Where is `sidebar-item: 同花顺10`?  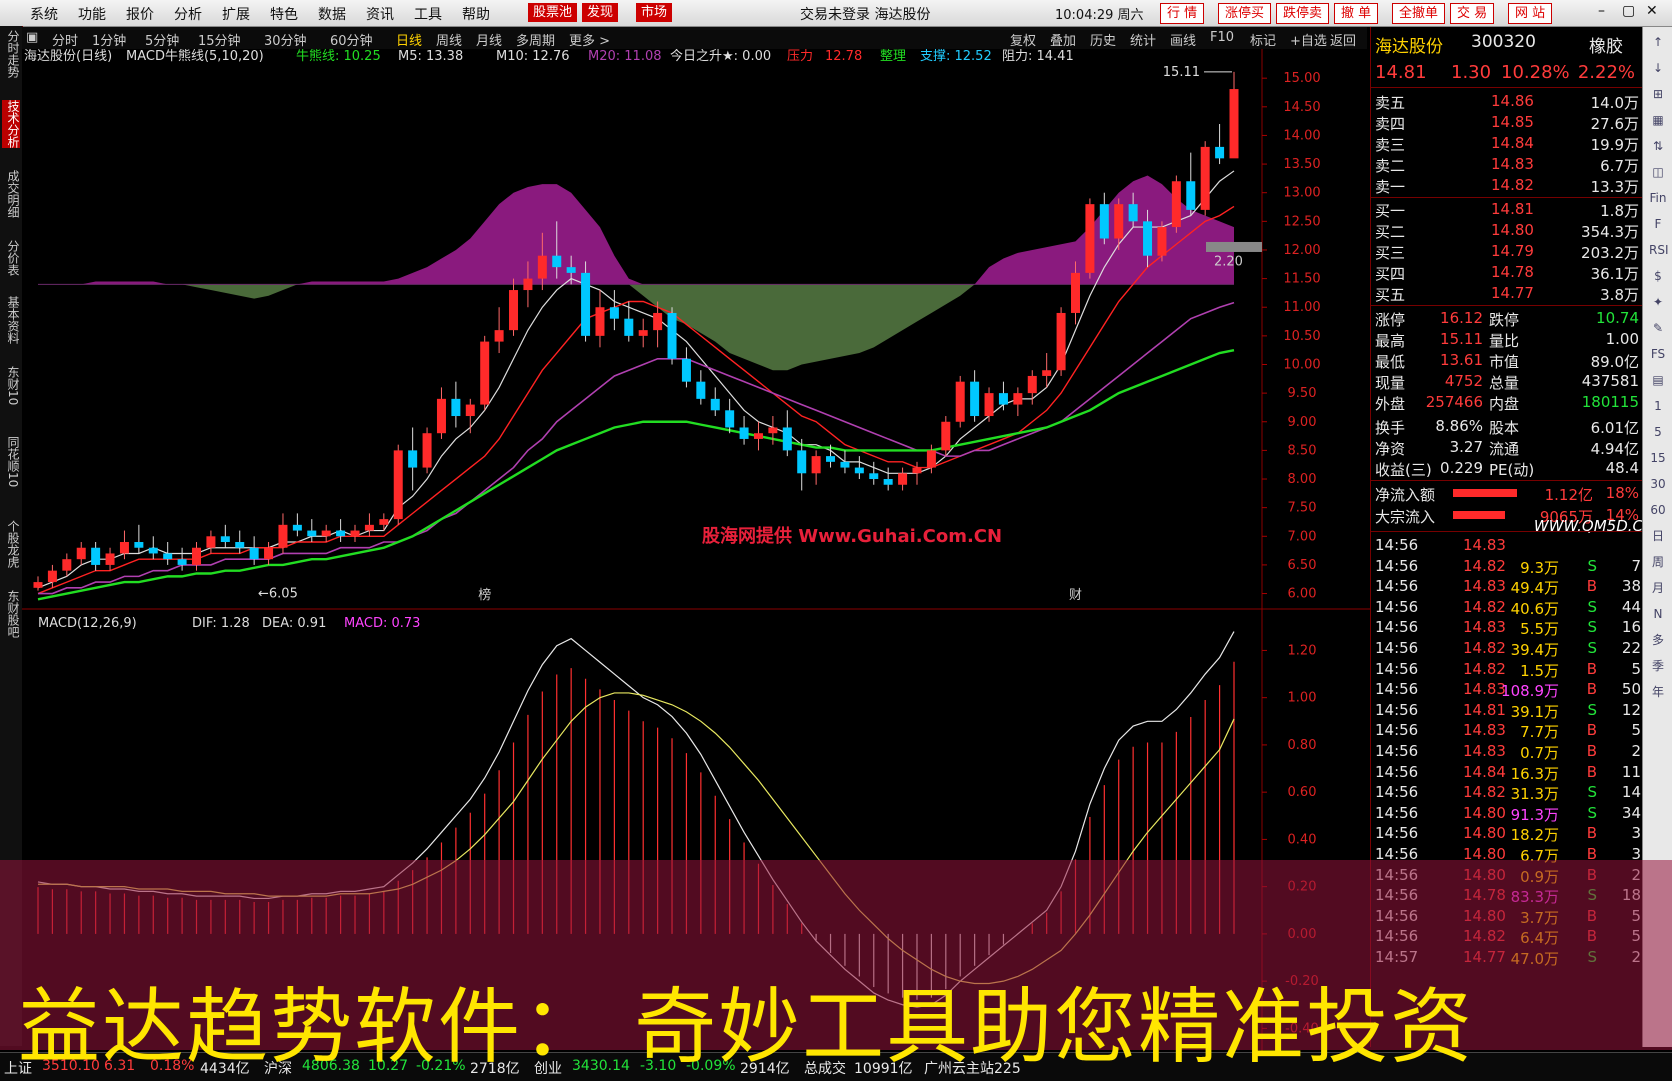 sidebar-item: 同花顺10 is located at coordinates (11, 461).